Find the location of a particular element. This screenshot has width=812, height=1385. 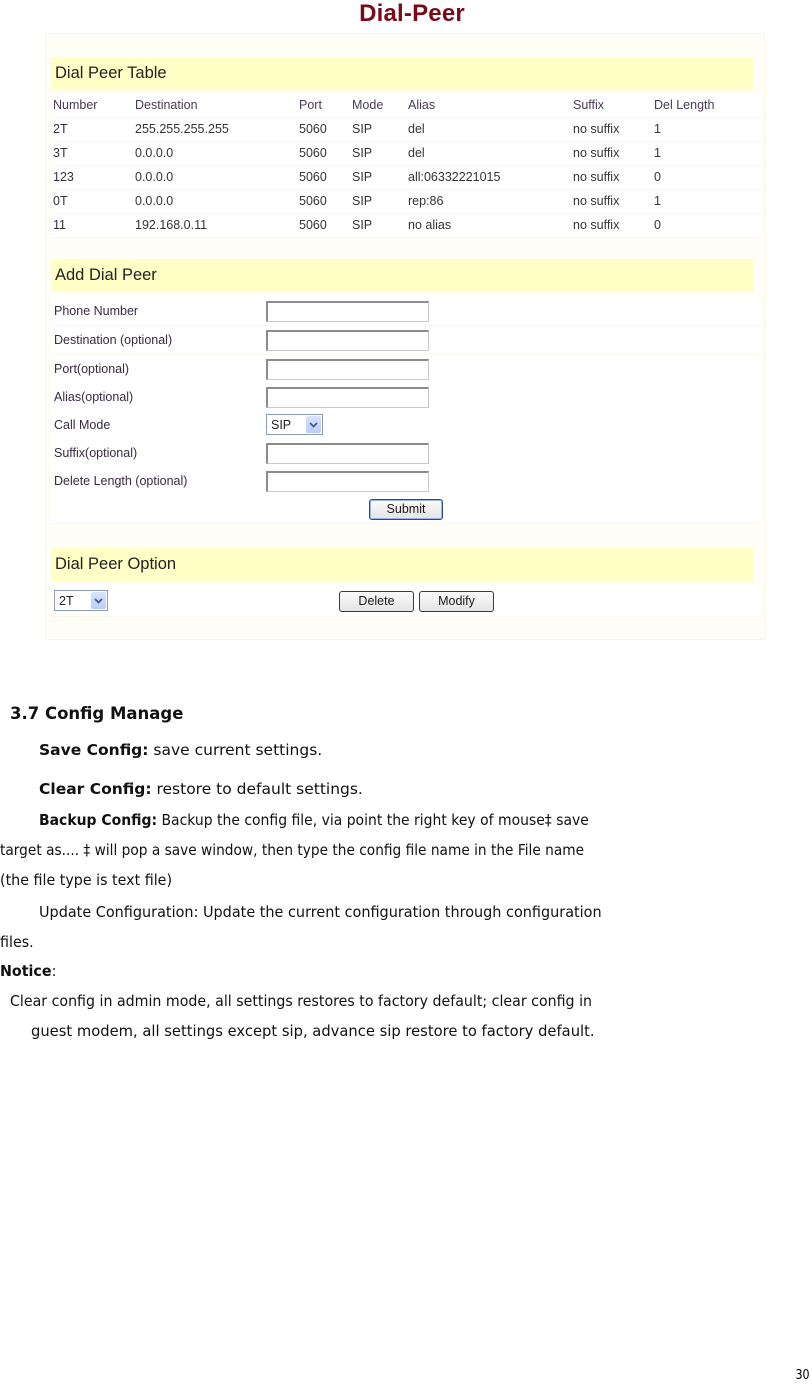

form-row-delete-length: Delete Length (optional) is located at coordinates (406, 481).